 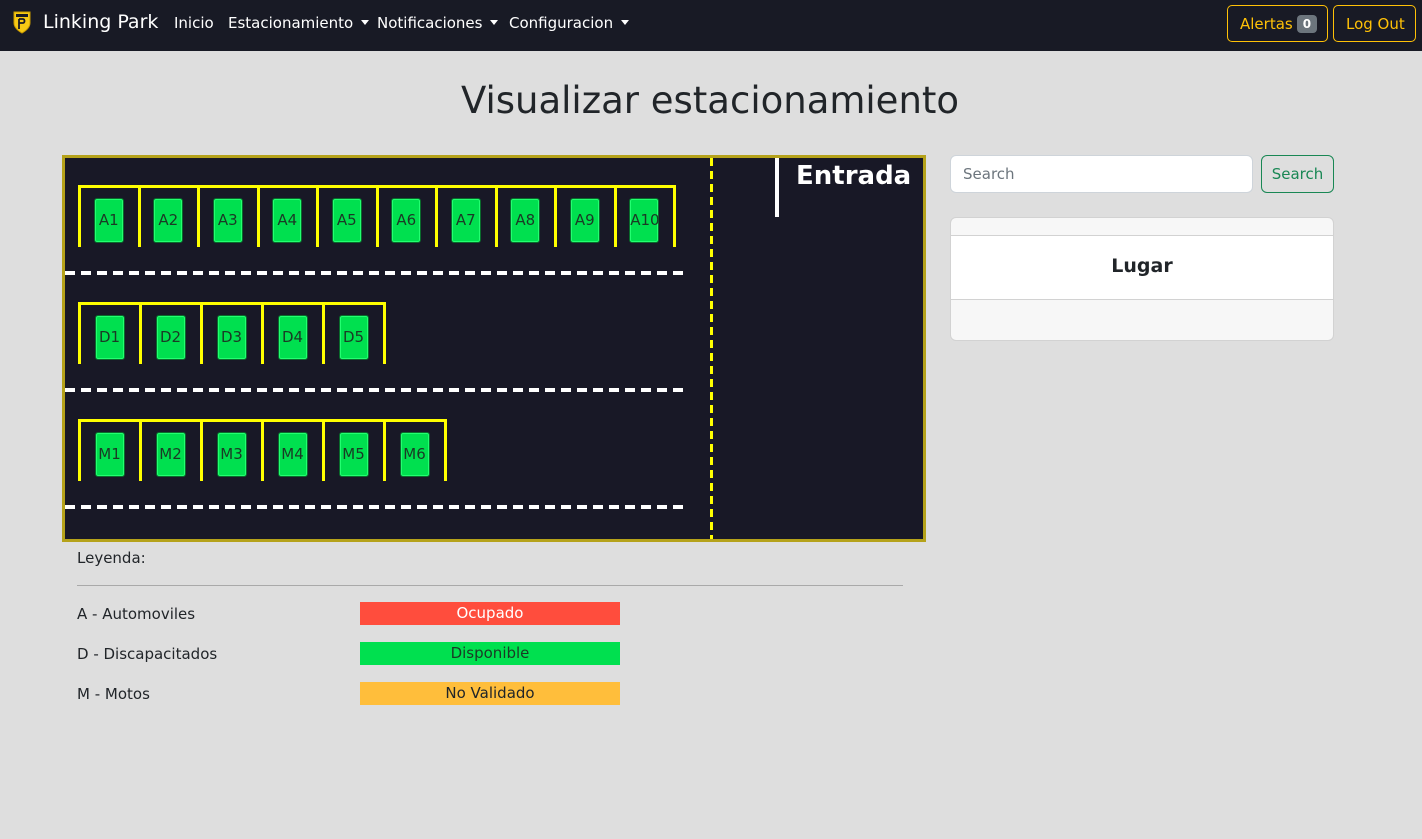 What do you see at coordinates (111, 558) in the screenshot?
I see `legend-title: Leyenda:` at bounding box center [111, 558].